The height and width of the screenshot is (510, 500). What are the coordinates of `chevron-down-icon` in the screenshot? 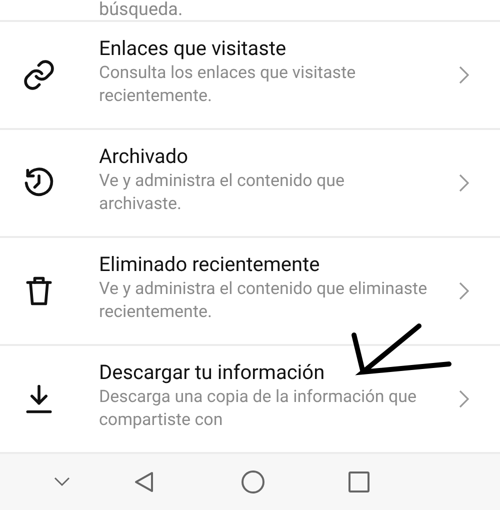 It's located at (62, 482).